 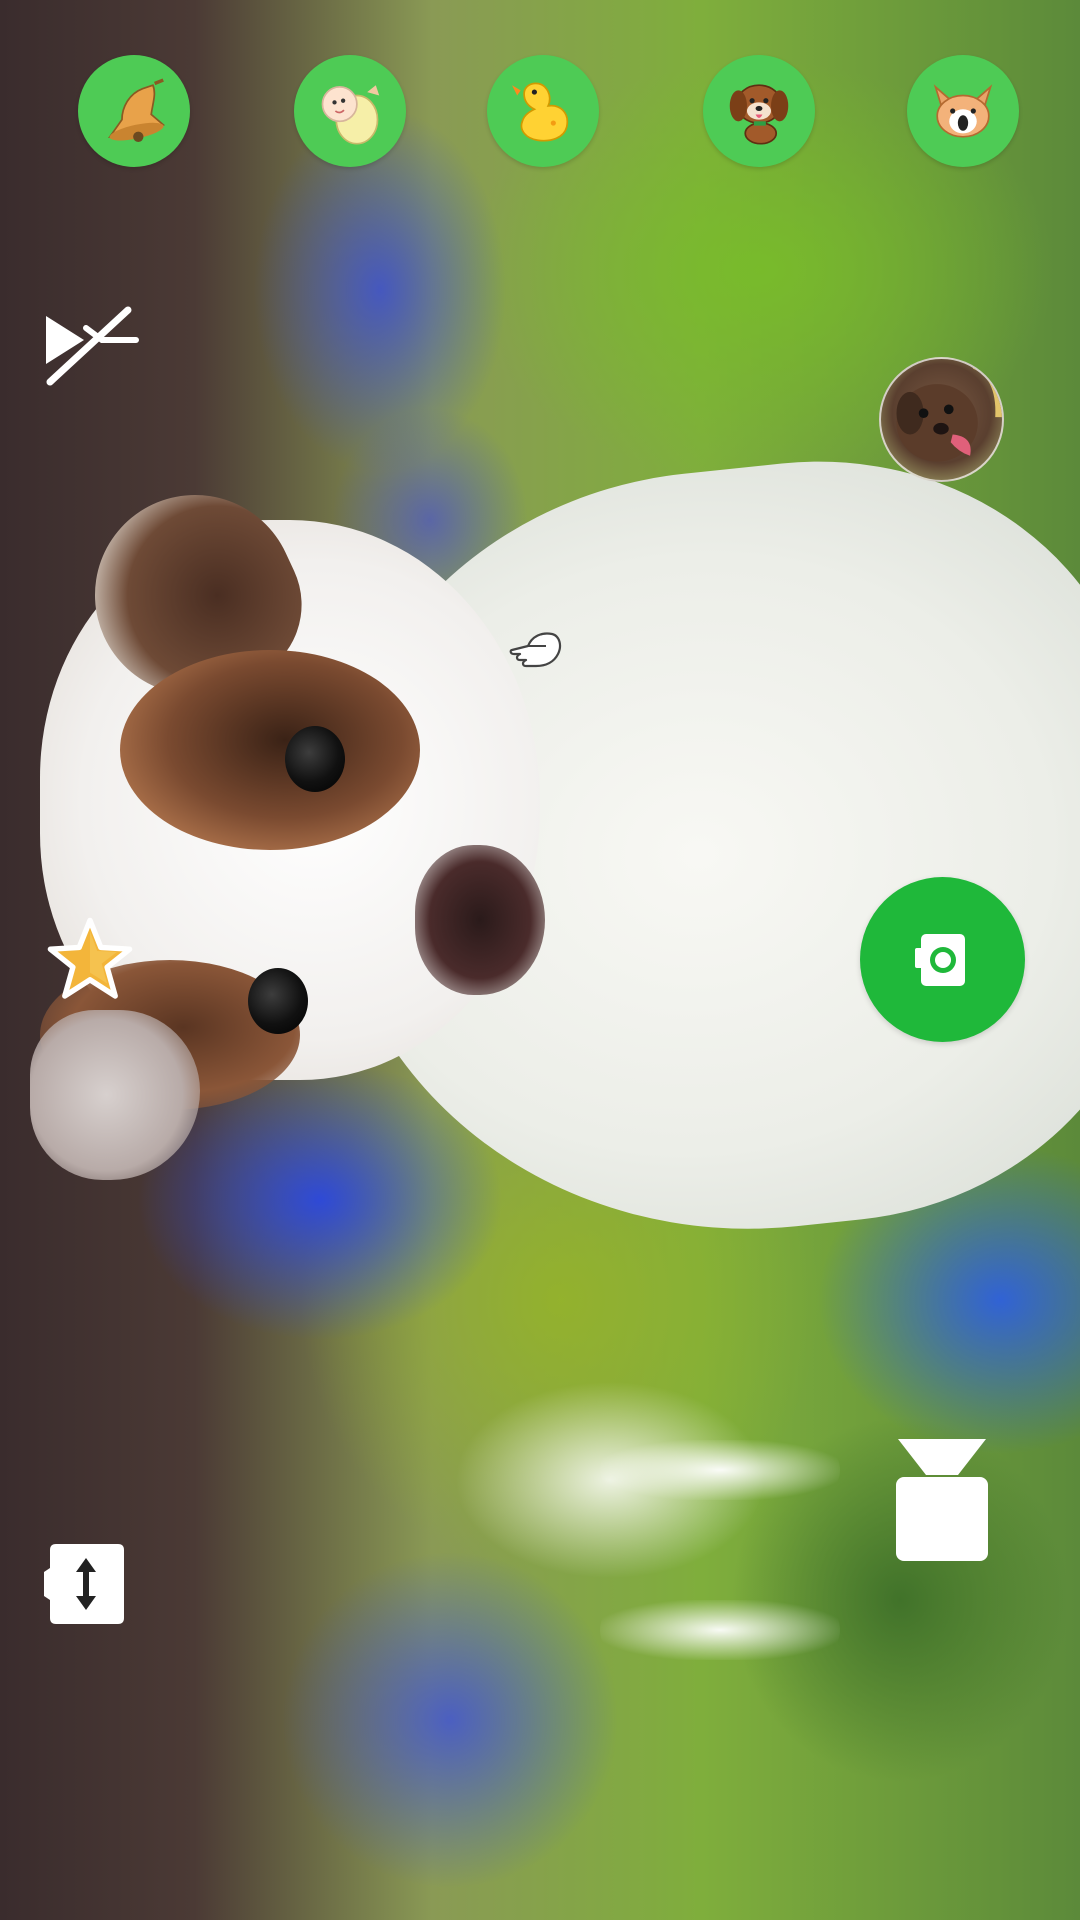 What do you see at coordinates (949, 410) in the screenshot?
I see `dog-photo-thumbnail` at bounding box center [949, 410].